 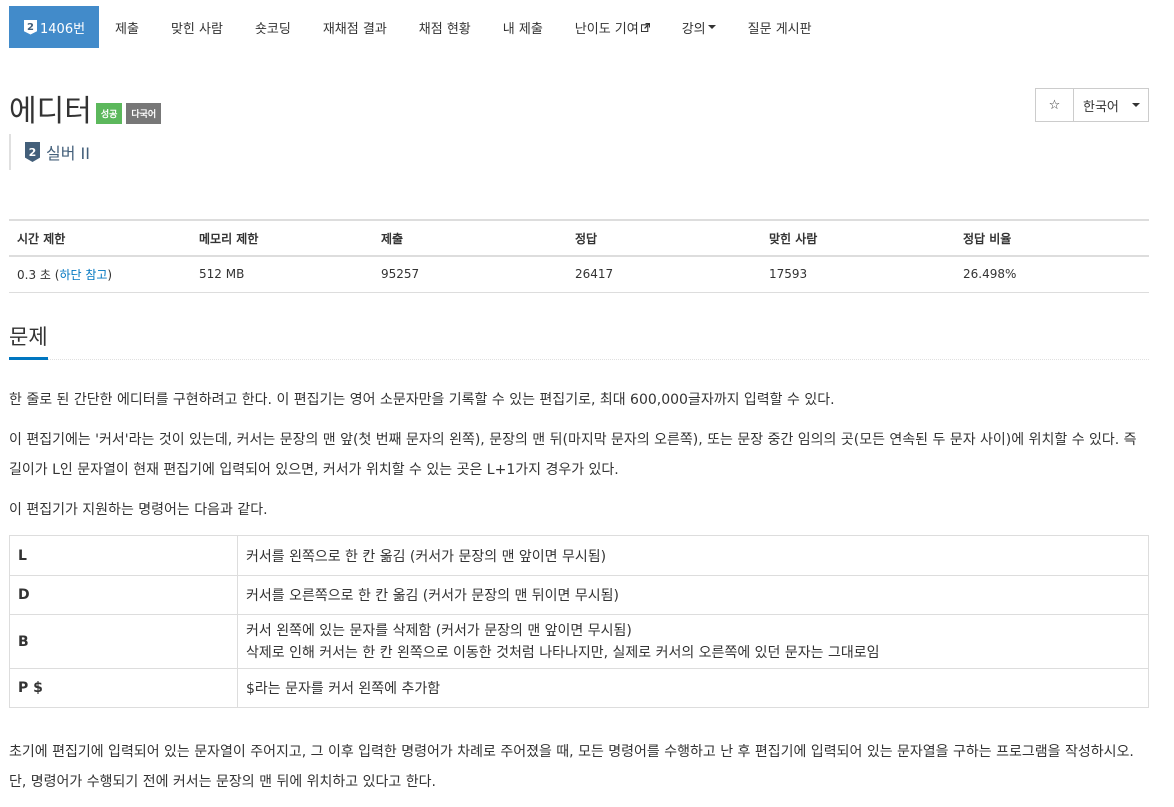 What do you see at coordinates (1052, 238) in the screenshot?
I see `header-ratio: 정답 비율` at bounding box center [1052, 238].